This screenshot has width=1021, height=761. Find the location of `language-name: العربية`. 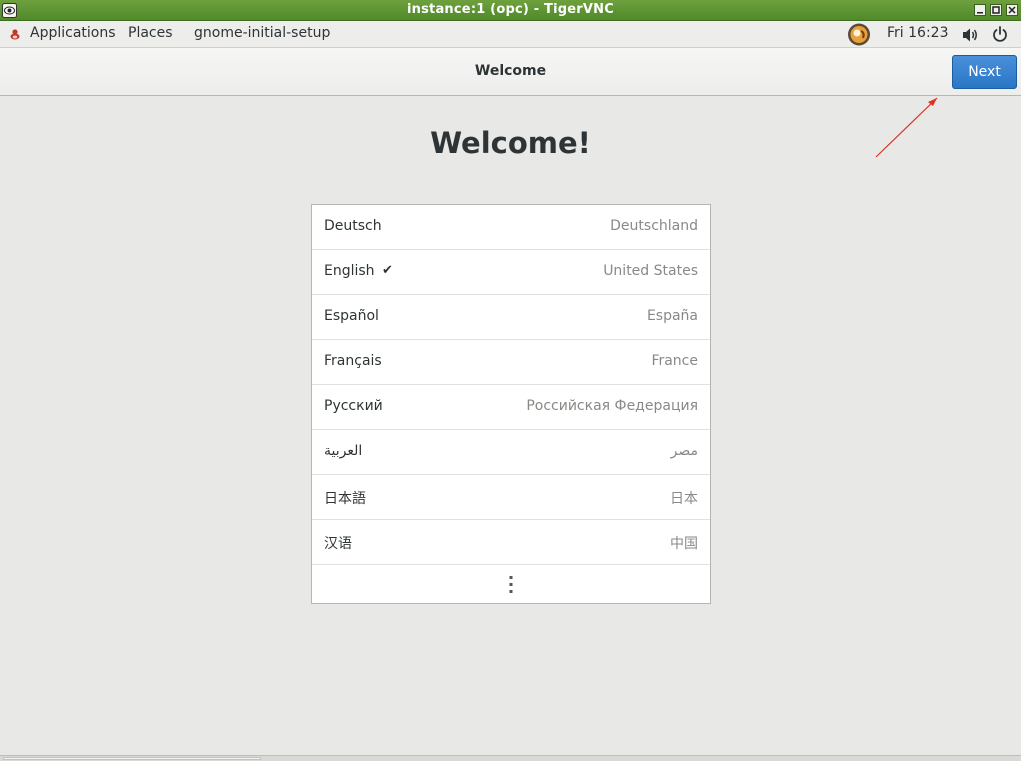

language-name: العربية is located at coordinates (343, 451).